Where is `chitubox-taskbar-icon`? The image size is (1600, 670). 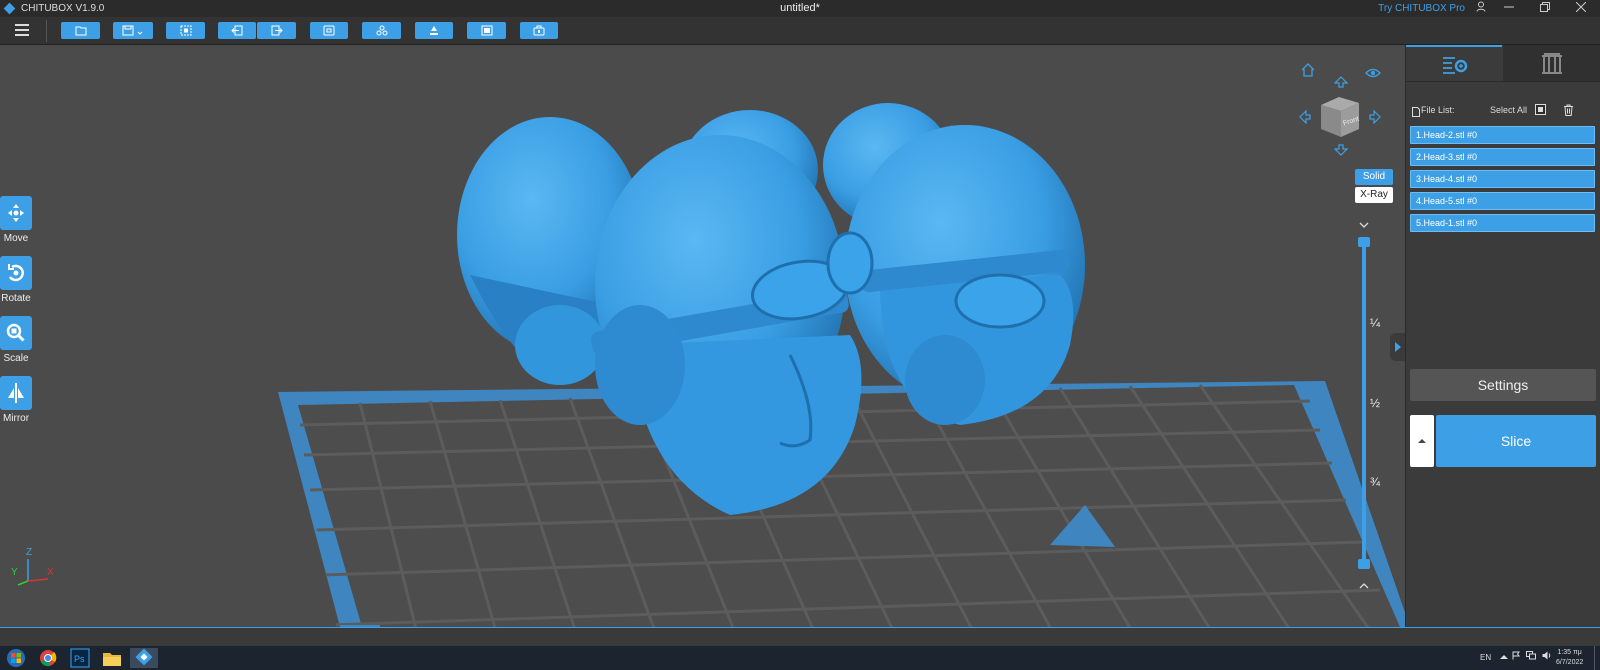
chitubox-taskbar-icon is located at coordinates (144, 658).